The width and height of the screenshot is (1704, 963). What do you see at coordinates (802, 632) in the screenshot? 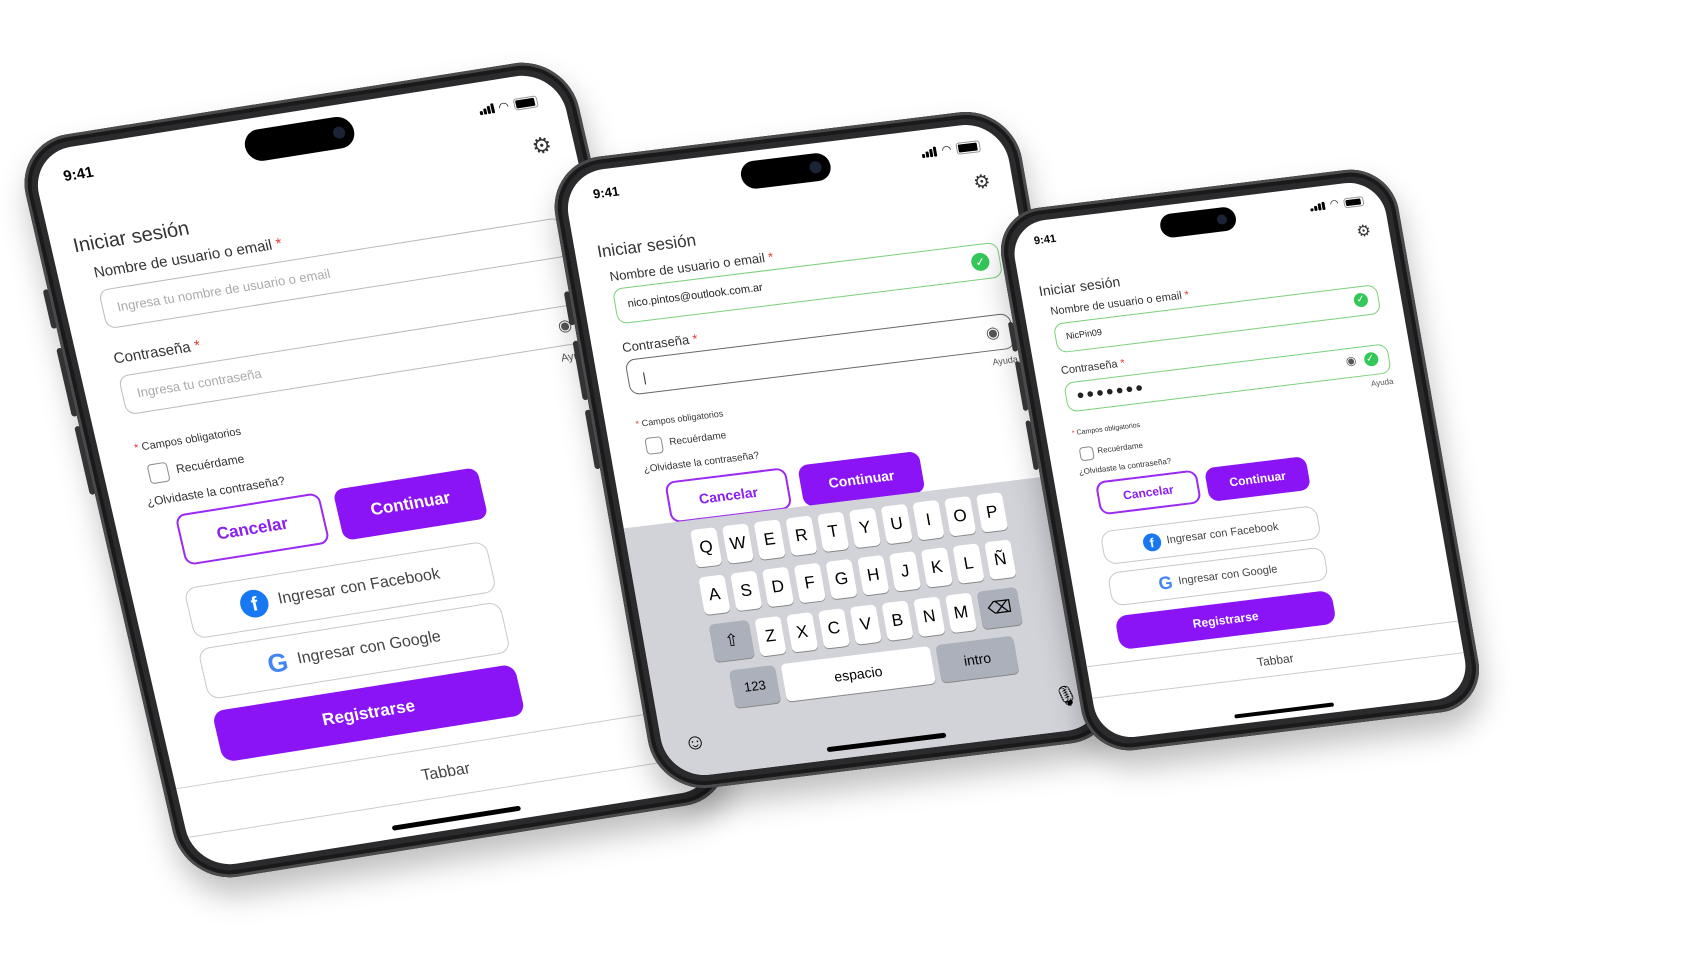
I see `key-x: X` at bounding box center [802, 632].